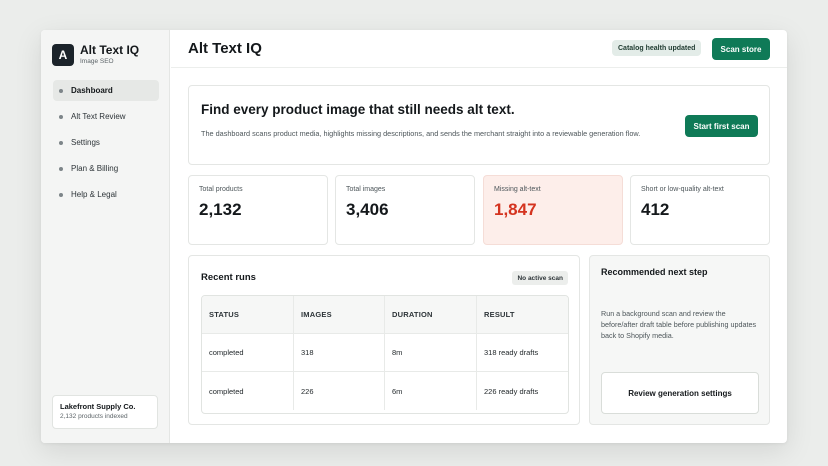 This screenshot has height=466, width=828. Describe the element at coordinates (405, 210) in the screenshot. I see `stat-card-total-images: Total images 3,406` at that location.